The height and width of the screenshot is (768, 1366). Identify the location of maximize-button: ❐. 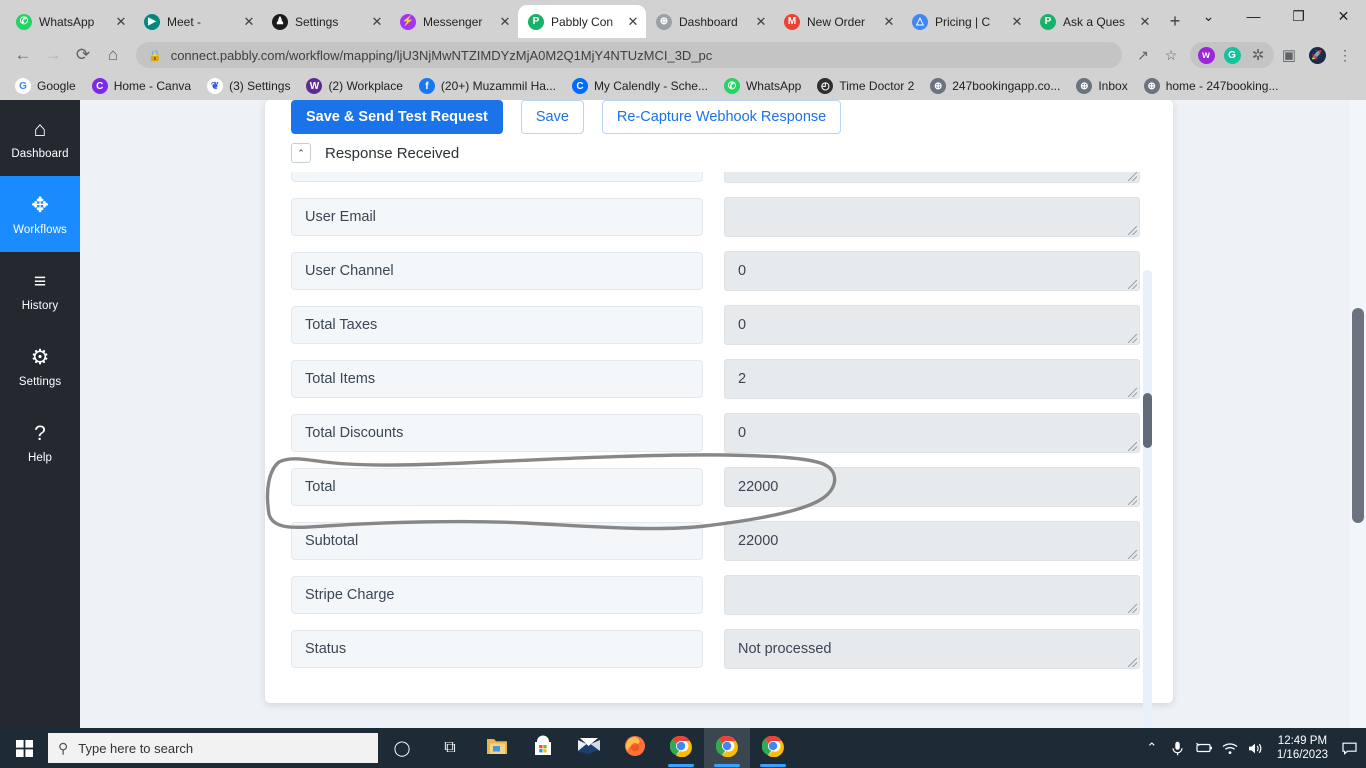
(1298, 16).